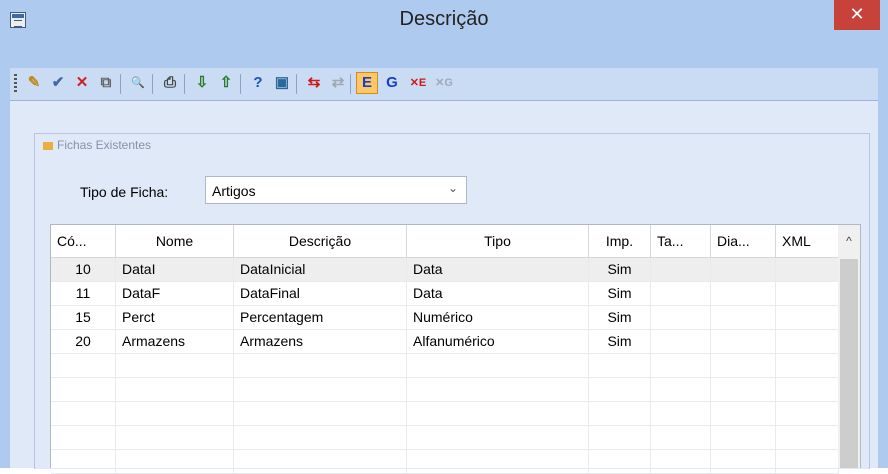 The image size is (888, 474). I want to click on table-cell: Perct, so click(175, 317).